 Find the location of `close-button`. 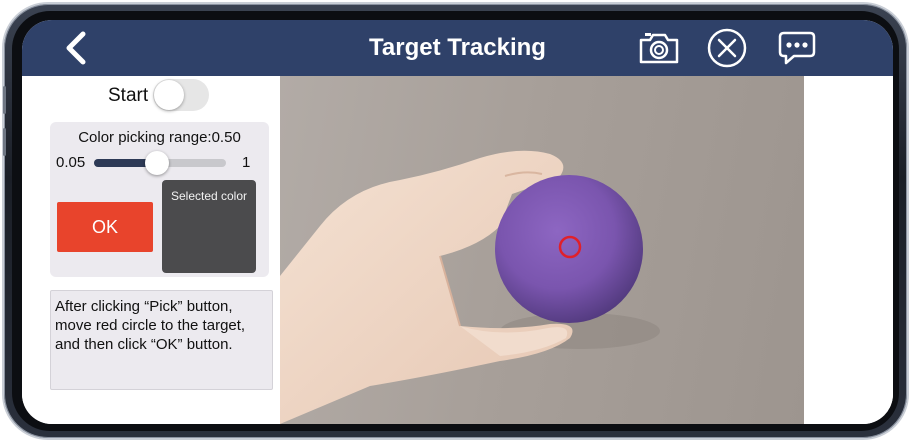

close-button is located at coordinates (727, 48).